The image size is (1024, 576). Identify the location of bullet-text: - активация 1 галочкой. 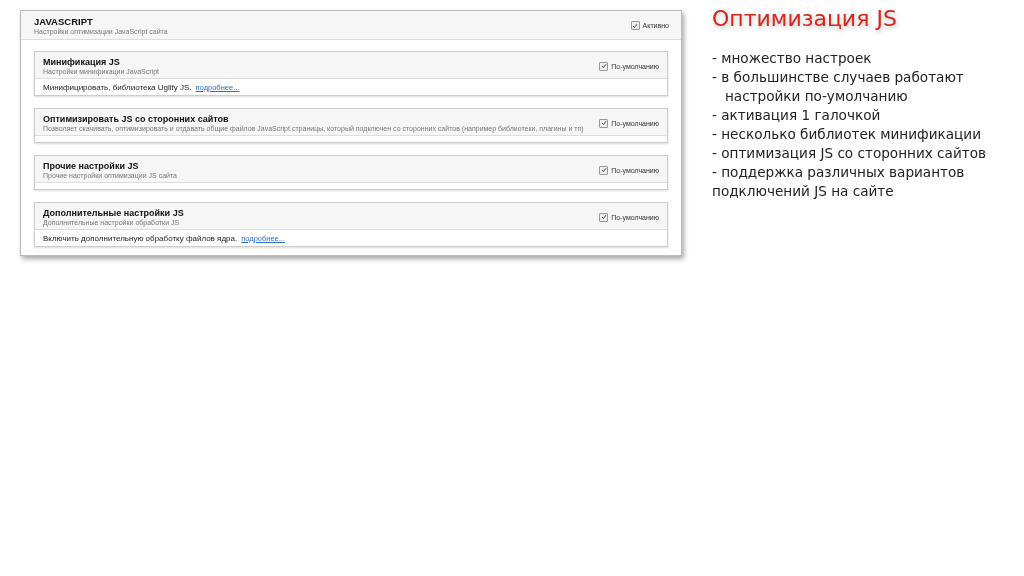
(797, 115).